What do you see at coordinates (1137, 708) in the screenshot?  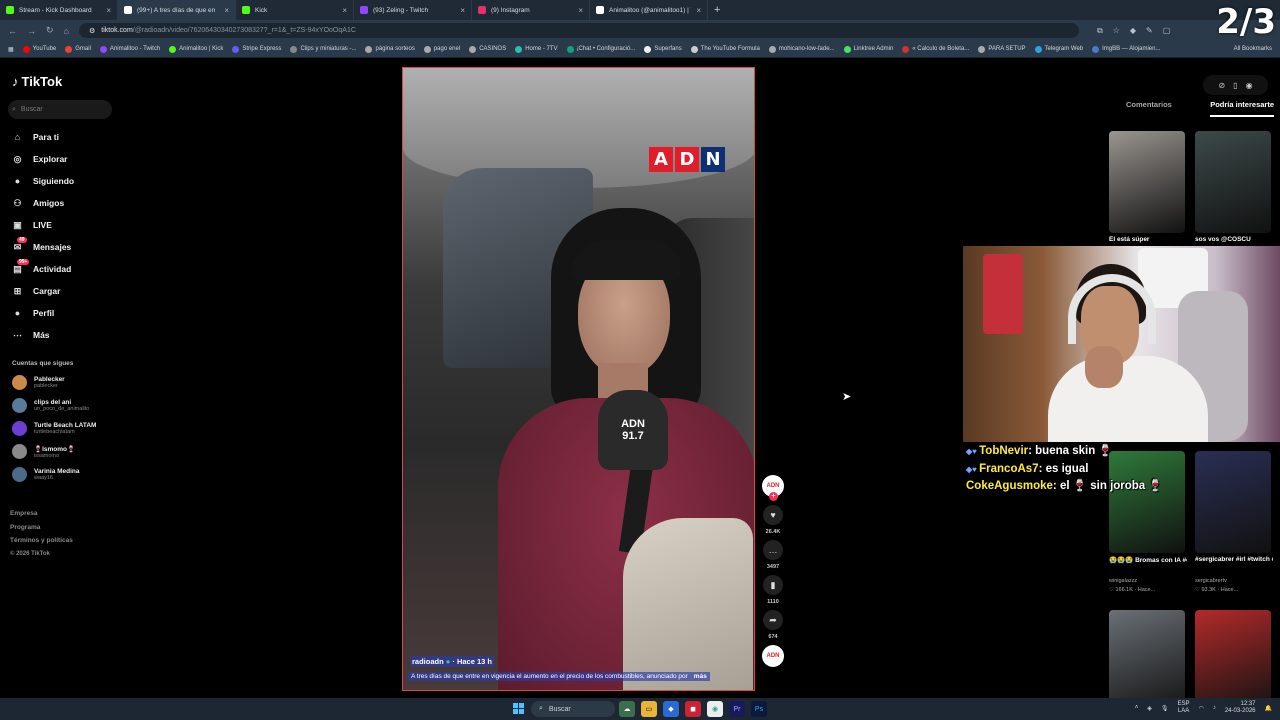 I see `chevron-up-icon: ˄` at bounding box center [1137, 708].